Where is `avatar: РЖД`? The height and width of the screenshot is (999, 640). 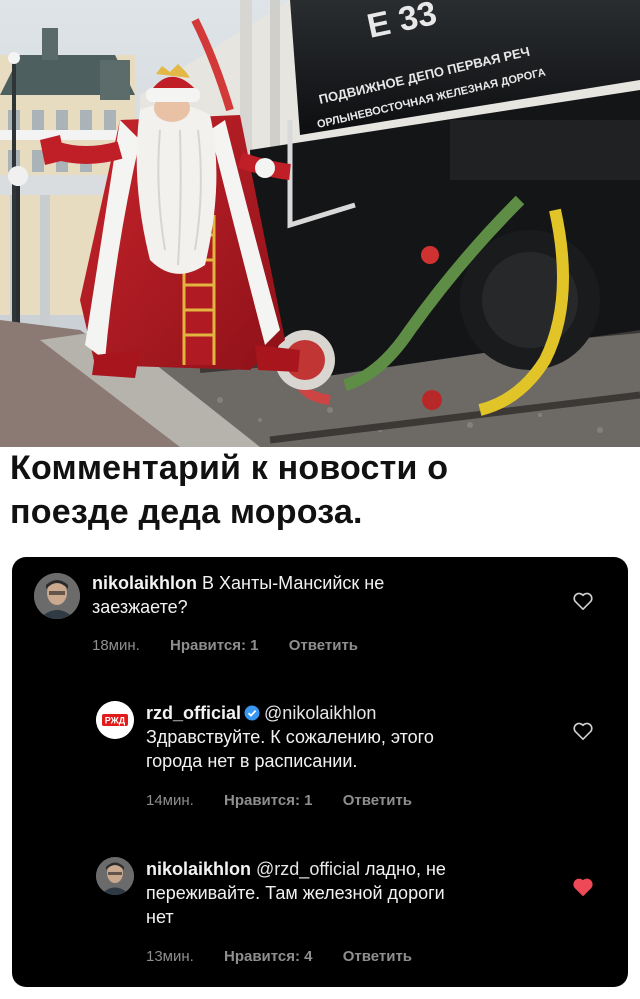
avatar: РЖД is located at coordinates (115, 720).